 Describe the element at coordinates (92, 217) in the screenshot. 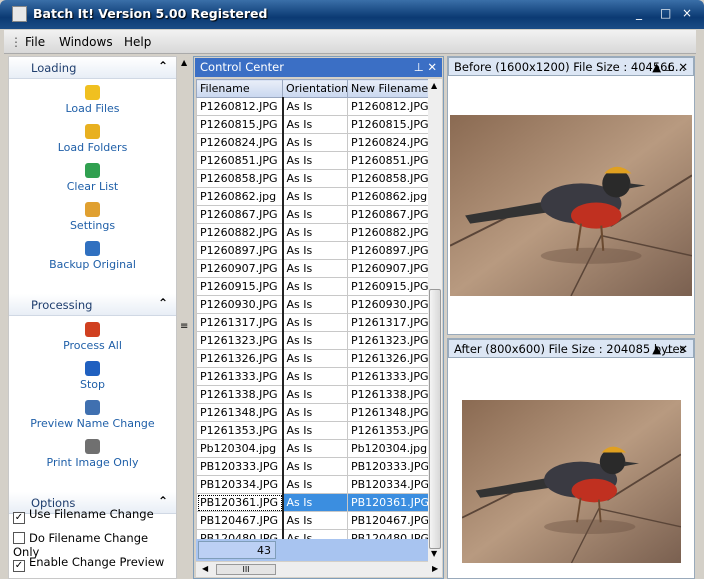

I see `task-settings: Settings` at that location.